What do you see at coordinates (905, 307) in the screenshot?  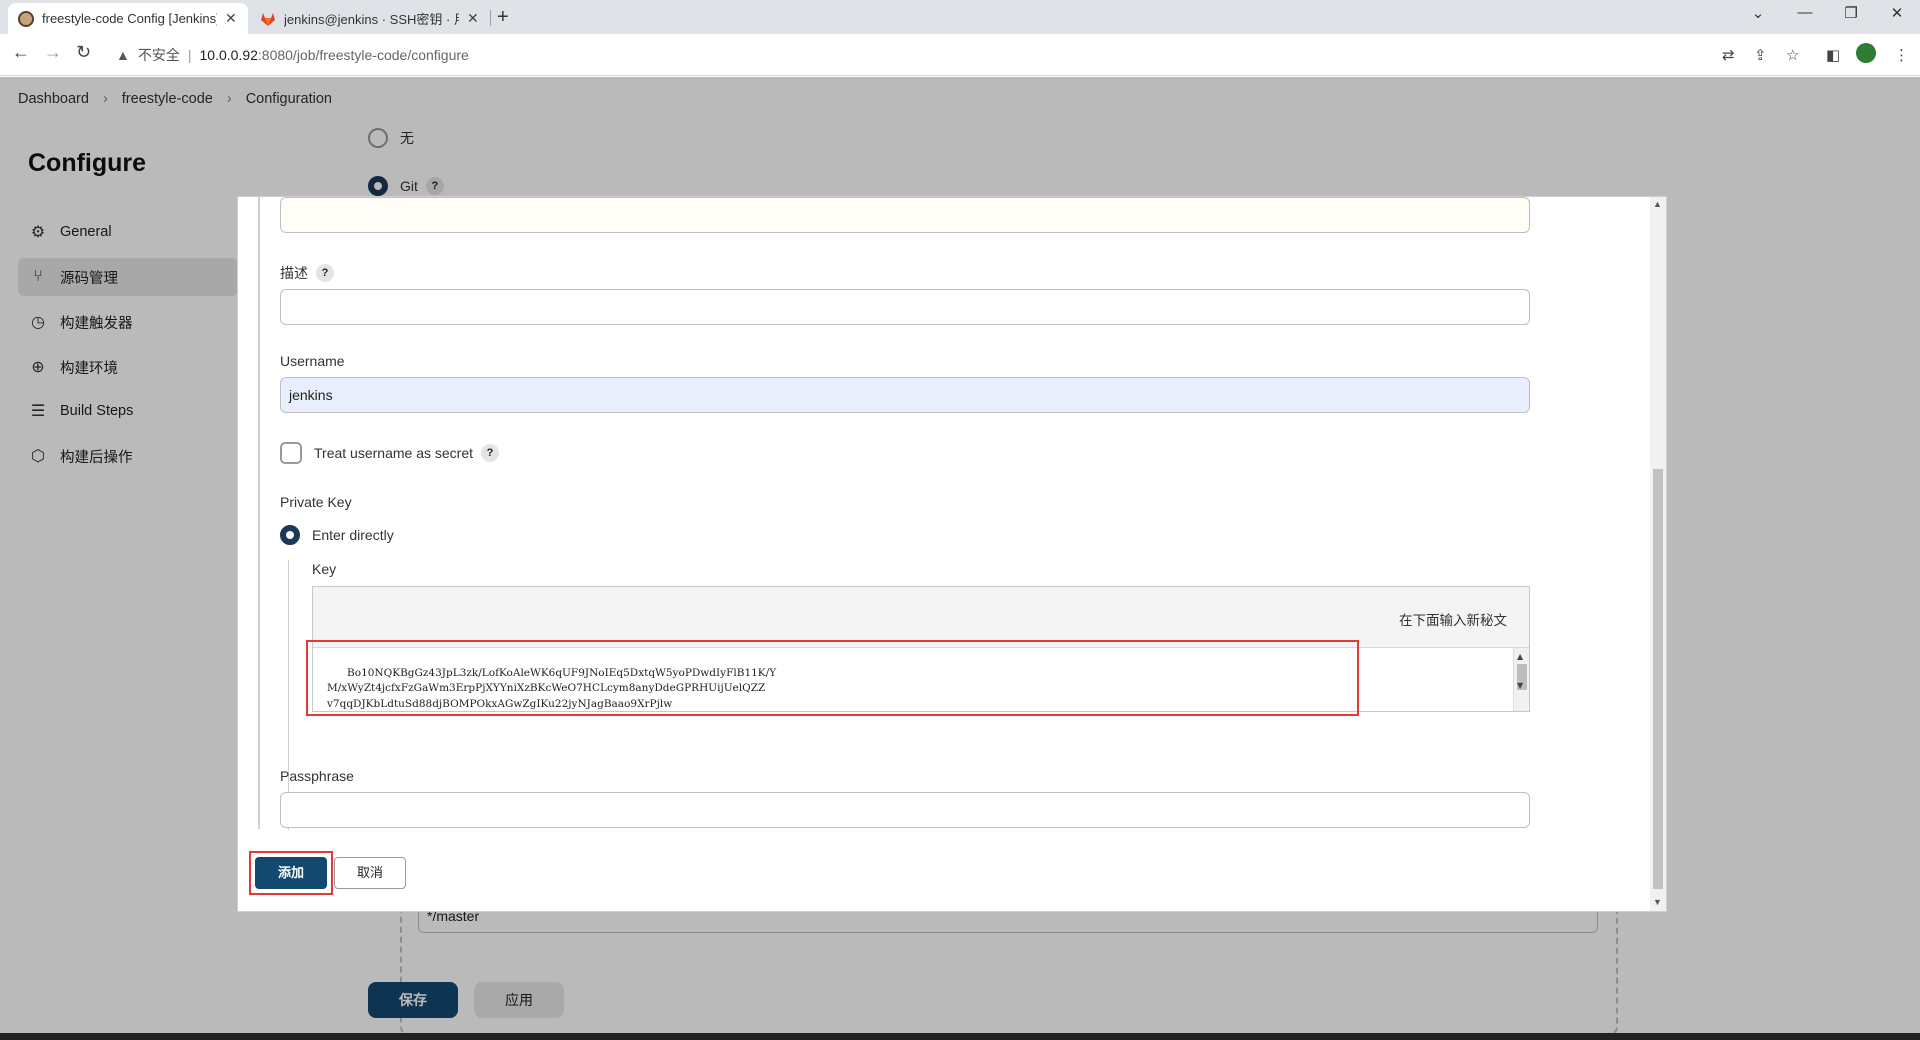 I see `description-input` at bounding box center [905, 307].